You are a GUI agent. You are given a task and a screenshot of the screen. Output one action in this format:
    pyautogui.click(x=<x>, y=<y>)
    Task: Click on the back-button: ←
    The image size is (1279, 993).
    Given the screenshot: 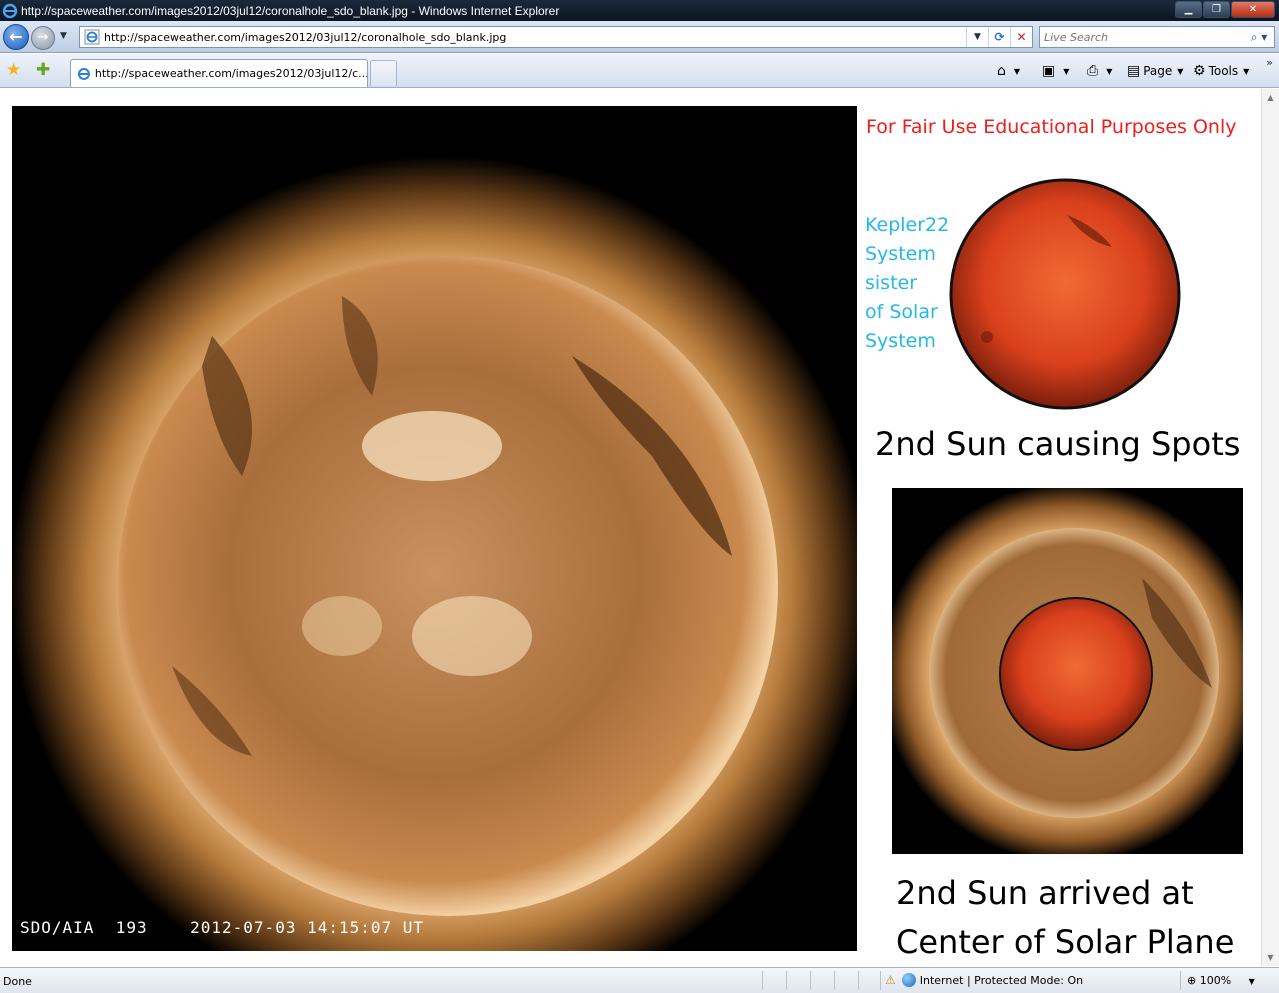 What is the action you would take?
    pyautogui.click(x=16, y=37)
    